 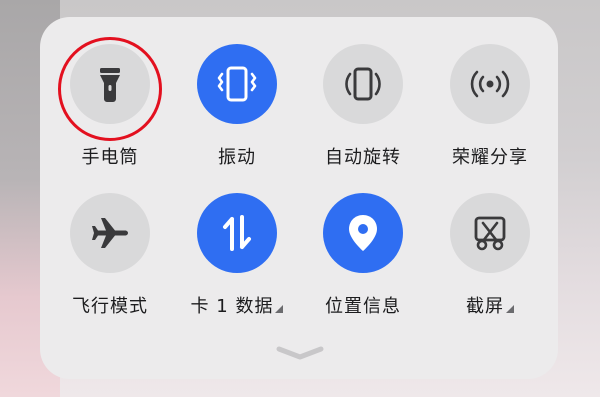 I want to click on tile-mobile-data-label: 卡 1 数据, so click(x=237, y=305).